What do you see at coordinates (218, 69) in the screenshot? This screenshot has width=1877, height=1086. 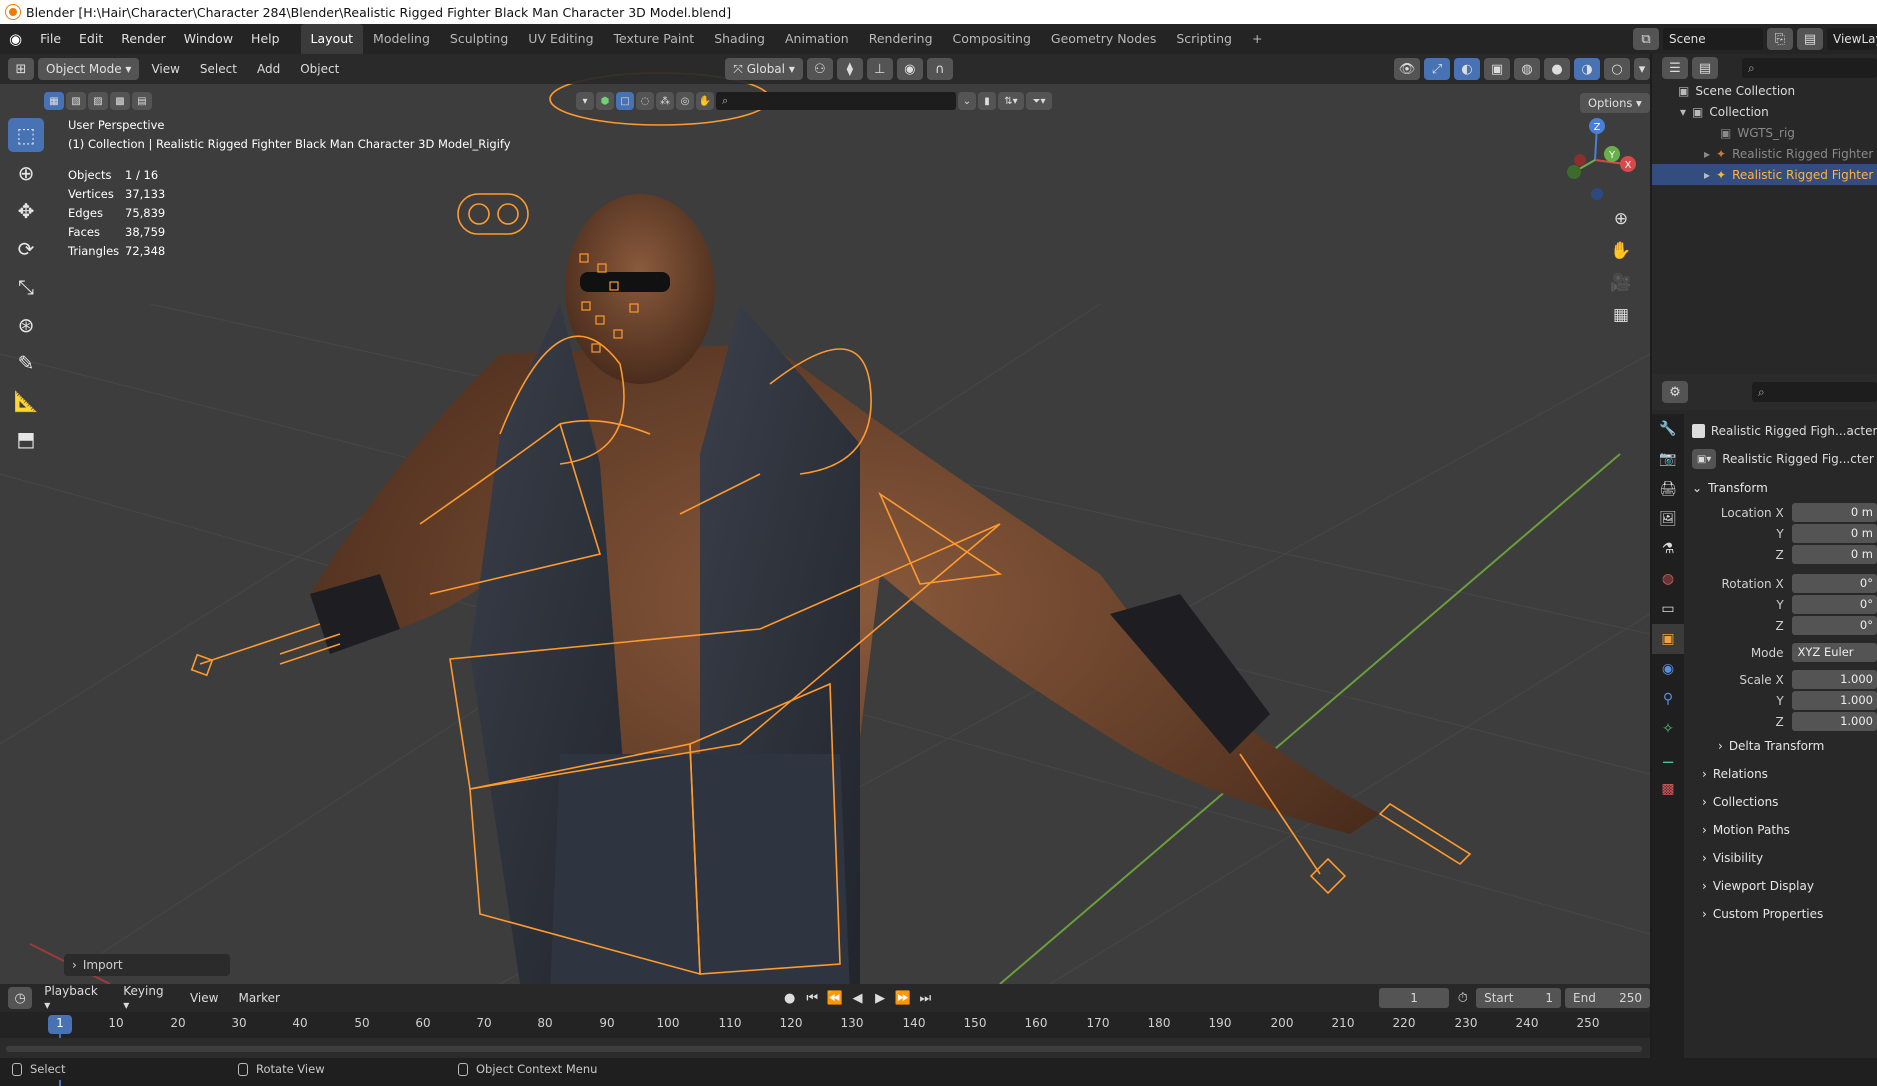 I see `menu-select: Select` at bounding box center [218, 69].